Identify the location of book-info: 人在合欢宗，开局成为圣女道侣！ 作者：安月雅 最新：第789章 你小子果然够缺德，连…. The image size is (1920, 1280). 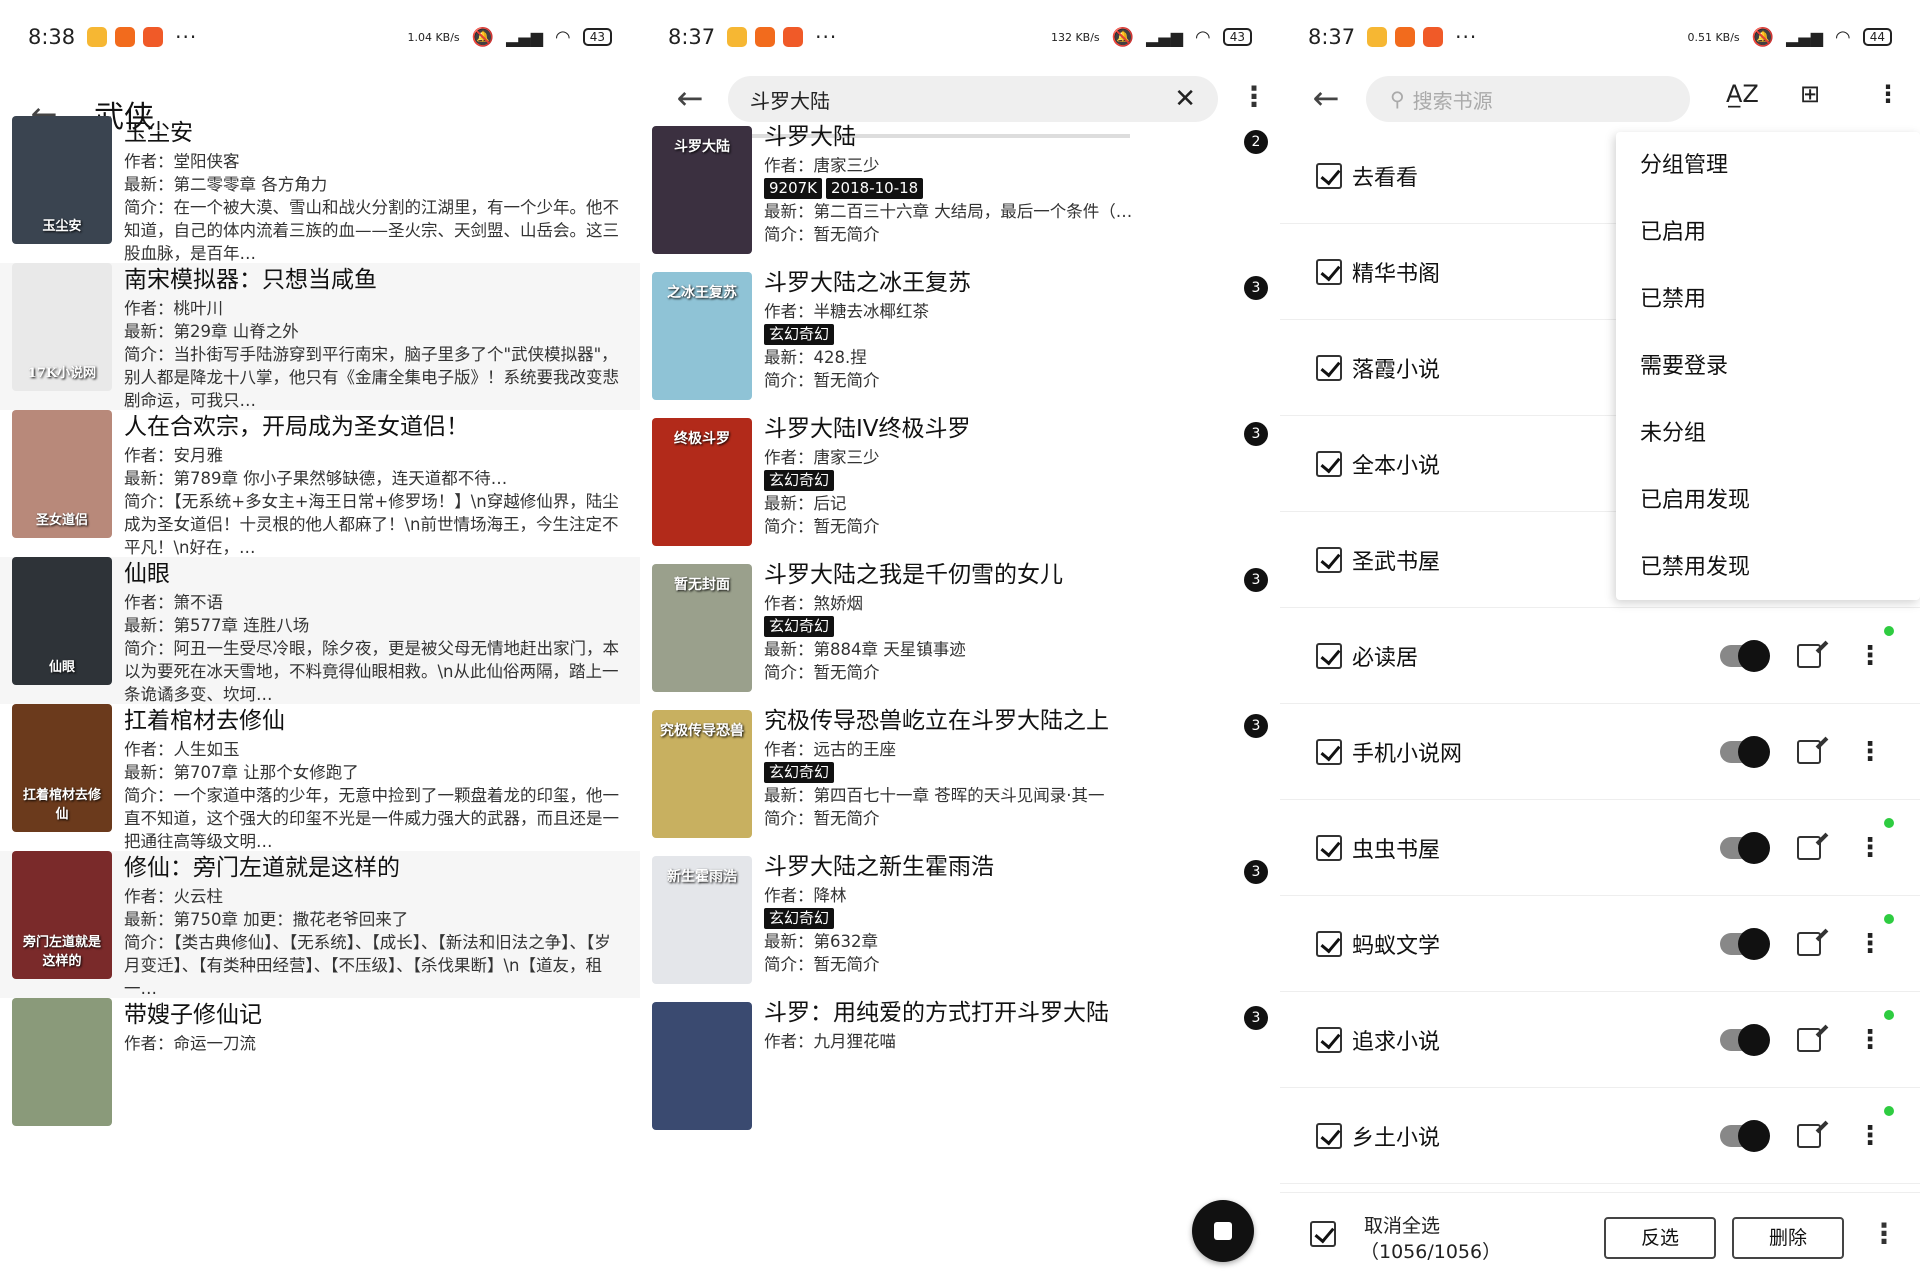
(375, 484).